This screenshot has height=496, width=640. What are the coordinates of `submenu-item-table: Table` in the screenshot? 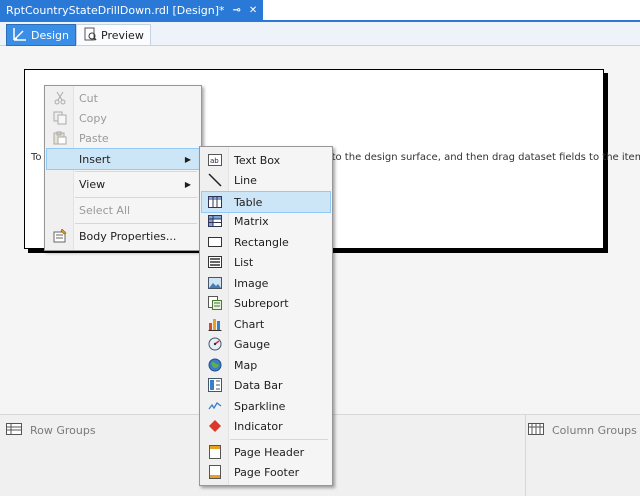 It's located at (266, 202).